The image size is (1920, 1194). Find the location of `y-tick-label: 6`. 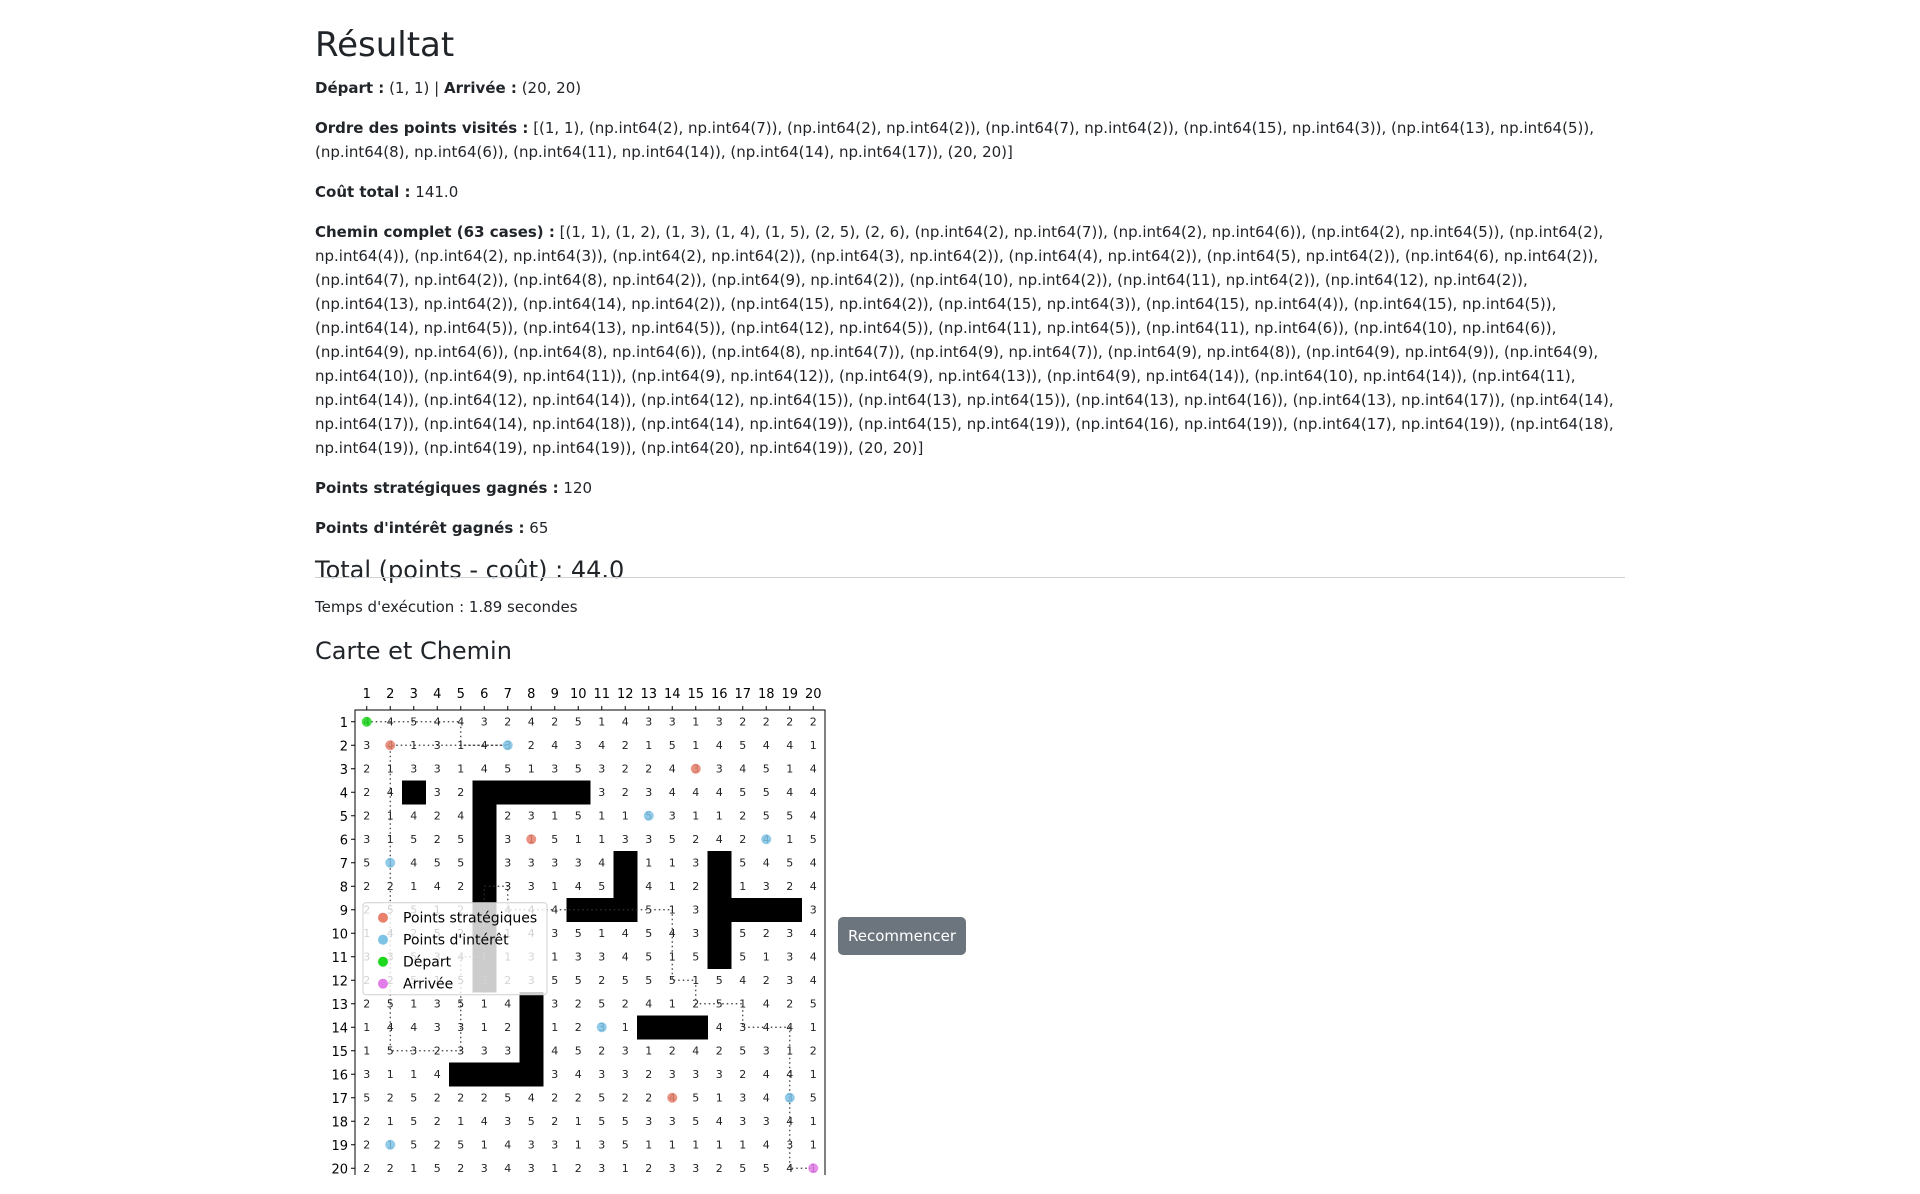

y-tick-label: 6 is located at coordinates (344, 840).